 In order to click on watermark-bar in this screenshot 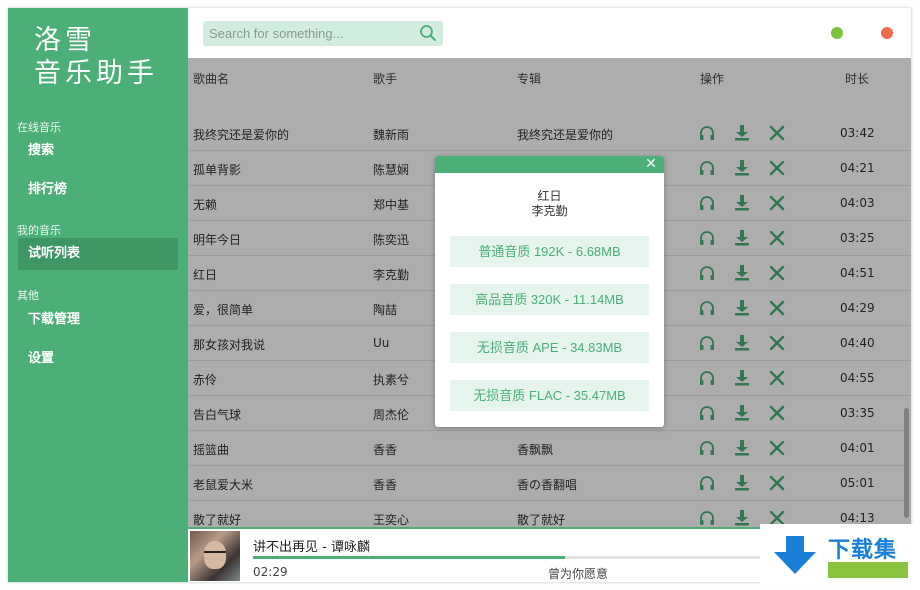, I will do `click(868, 570)`.